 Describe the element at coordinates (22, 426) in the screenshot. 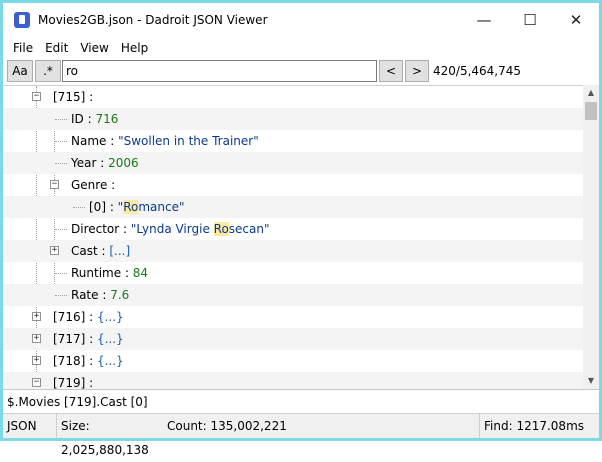

I see `status-format: JSON` at that location.